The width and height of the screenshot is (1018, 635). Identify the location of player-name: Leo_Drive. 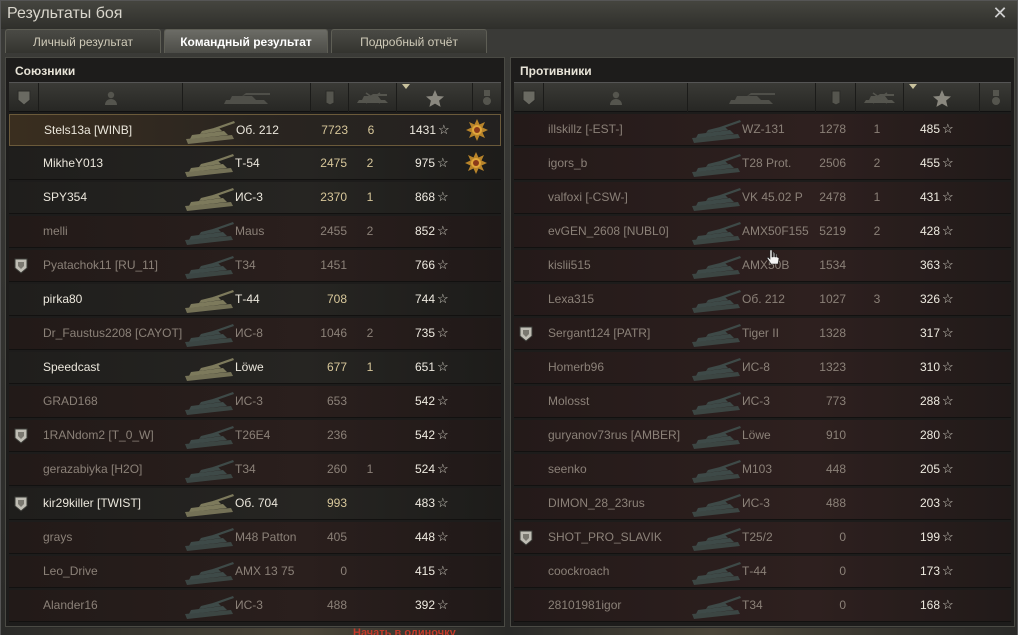
(70, 571).